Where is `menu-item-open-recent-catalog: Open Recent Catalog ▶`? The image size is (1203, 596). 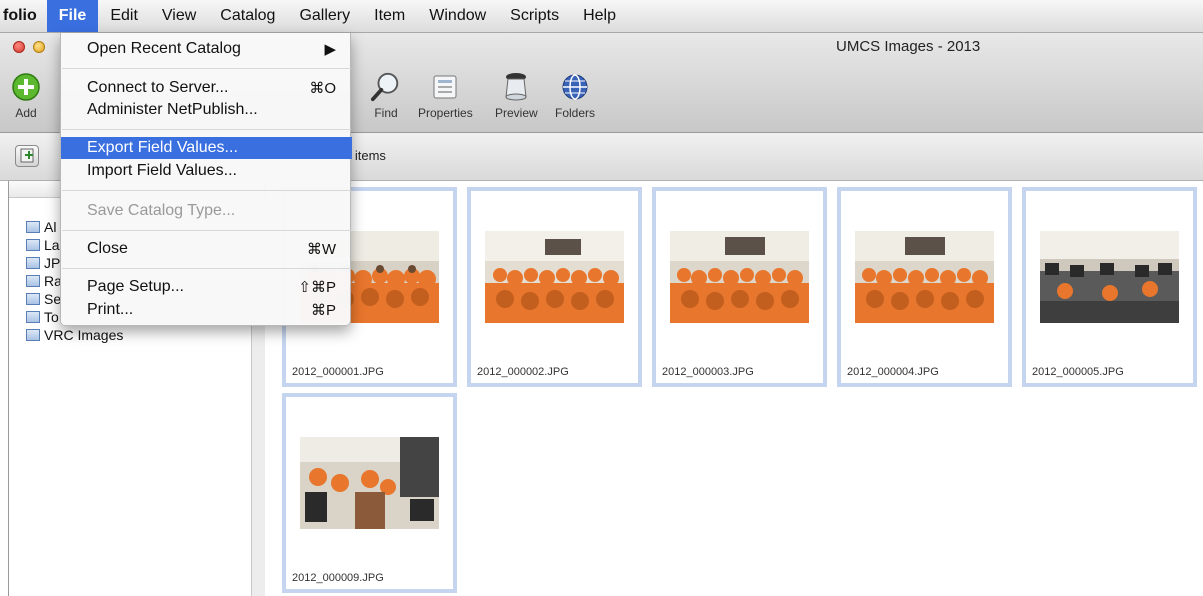 menu-item-open-recent-catalog: Open Recent Catalog ▶ is located at coordinates (206, 49).